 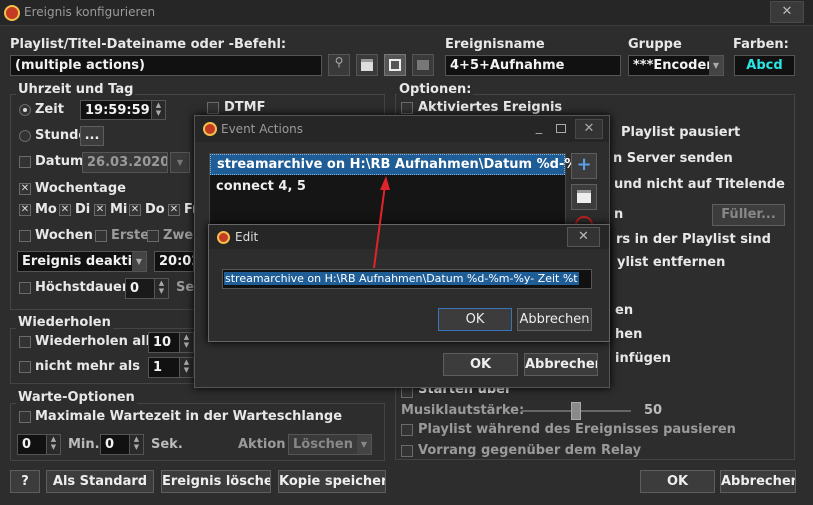 I want to click on arrow-line, so click(x=379, y=226).